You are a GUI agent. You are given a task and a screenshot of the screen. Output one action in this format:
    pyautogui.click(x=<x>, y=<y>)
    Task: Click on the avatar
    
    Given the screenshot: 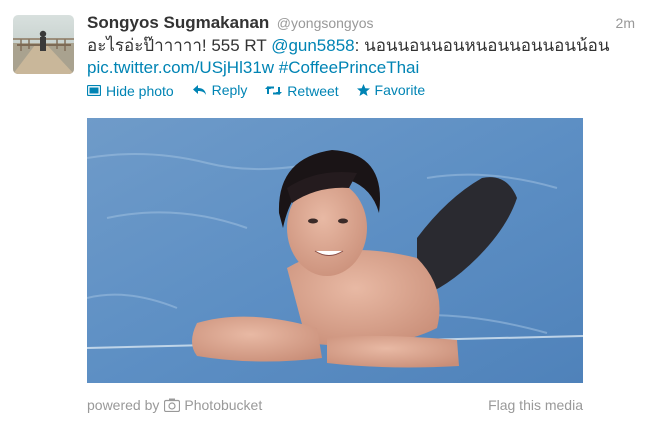 What is the action you would take?
    pyautogui.click(x=43, y=44)
    